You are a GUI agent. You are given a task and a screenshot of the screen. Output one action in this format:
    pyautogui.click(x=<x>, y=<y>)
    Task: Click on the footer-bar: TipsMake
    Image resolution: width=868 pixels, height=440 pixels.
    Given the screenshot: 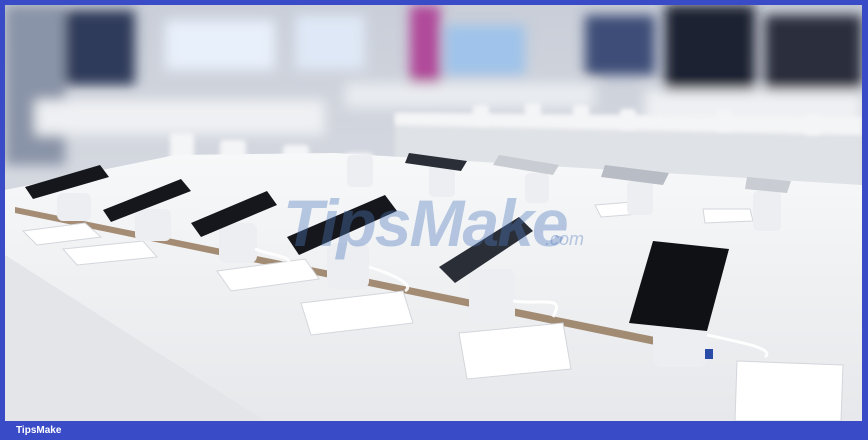 What is the action you would take?
    pyautogui.click(x=434, y=430)
    